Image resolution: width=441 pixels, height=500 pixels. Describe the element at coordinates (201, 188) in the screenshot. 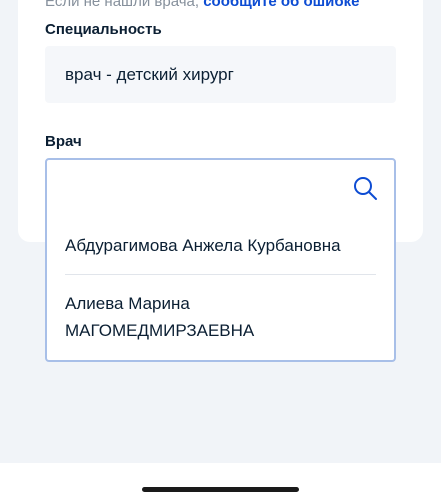

I see `doctor-search-input` at that location.